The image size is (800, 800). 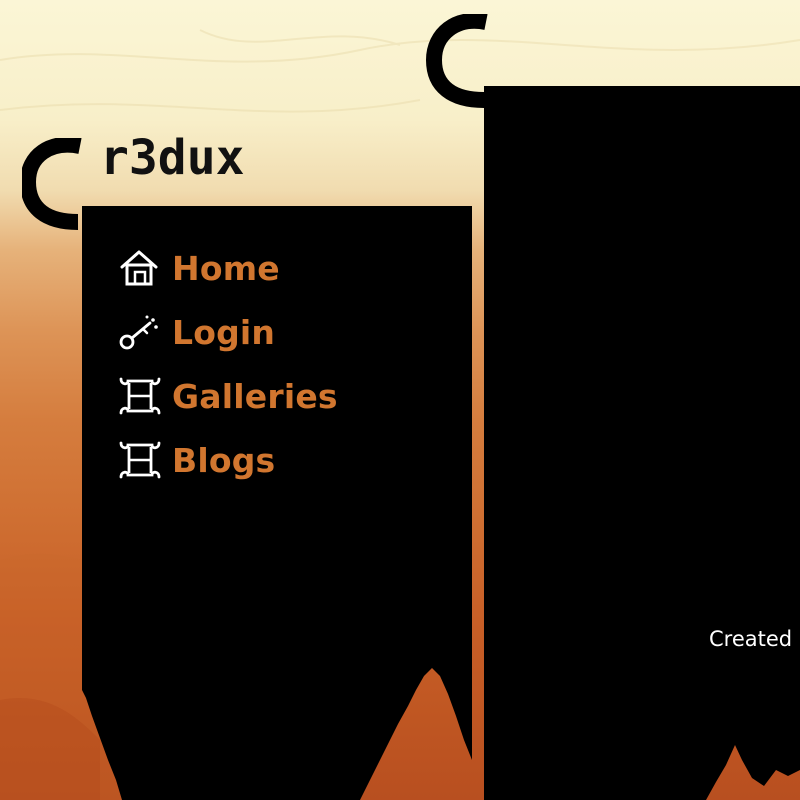 What do you see at coordinates (139, 268) in the screenshot?
I see `house-icon` at bounding box center [139, 268].